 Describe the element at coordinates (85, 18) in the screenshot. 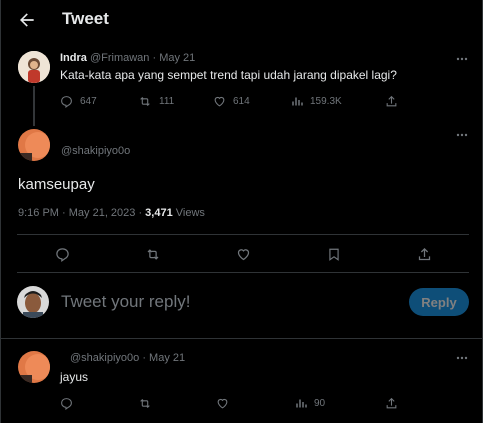

I see `page-title: Tweet` at that location.